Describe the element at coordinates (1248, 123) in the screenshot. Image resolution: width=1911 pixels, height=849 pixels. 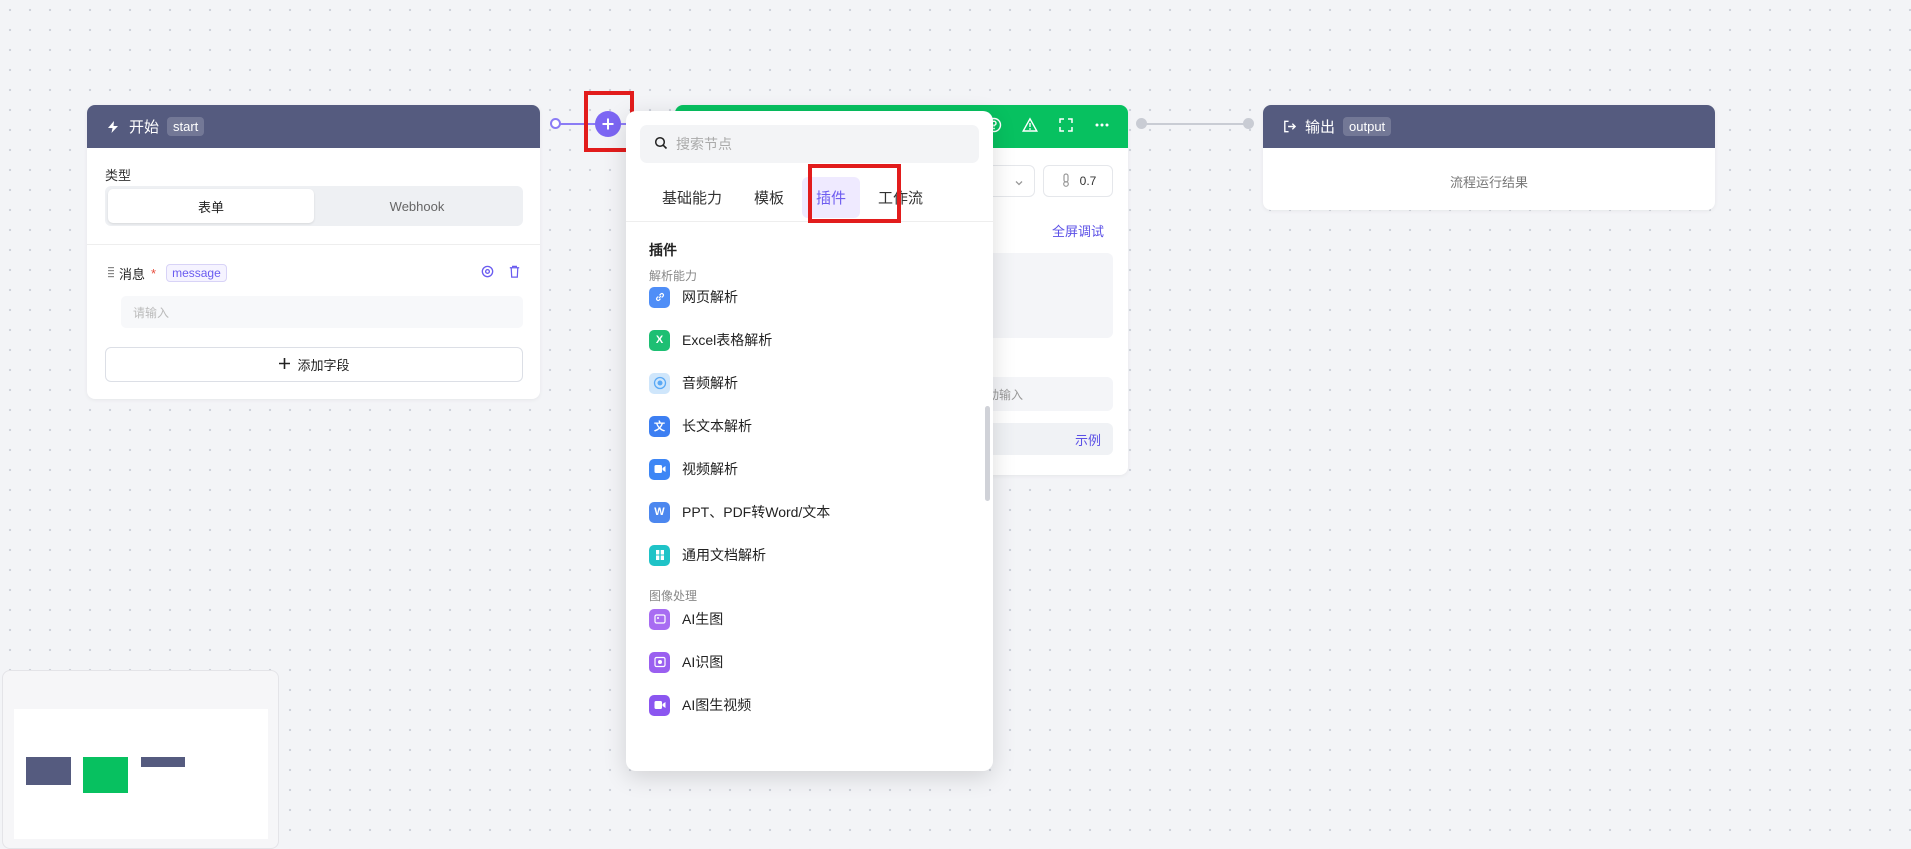
I see `connector-port-output` at that location.